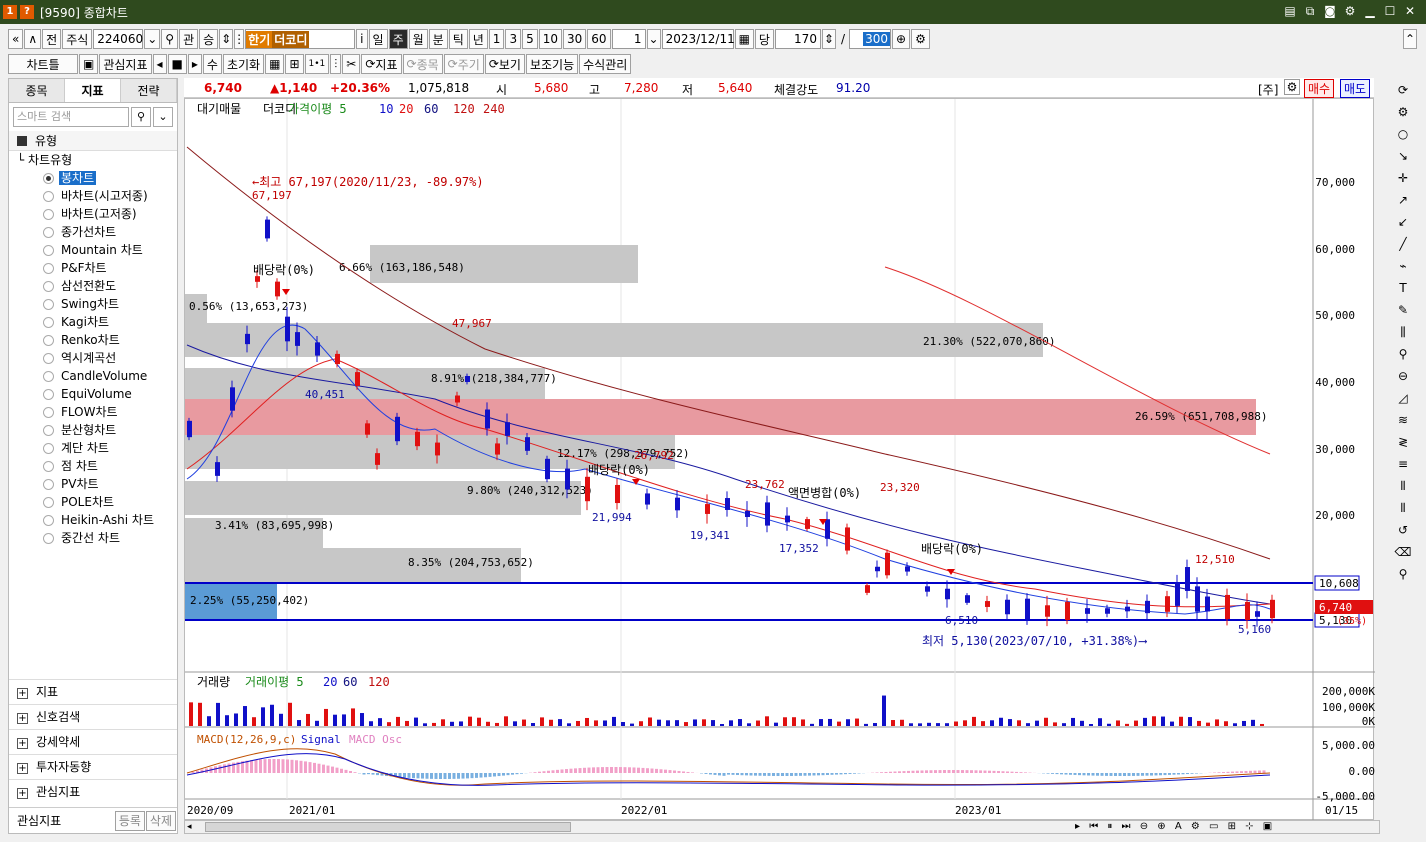  What do you see at coordinates (141, 117) in the screenshot?
I see `search-icon: ⚲` at bounding box center [141, 117].